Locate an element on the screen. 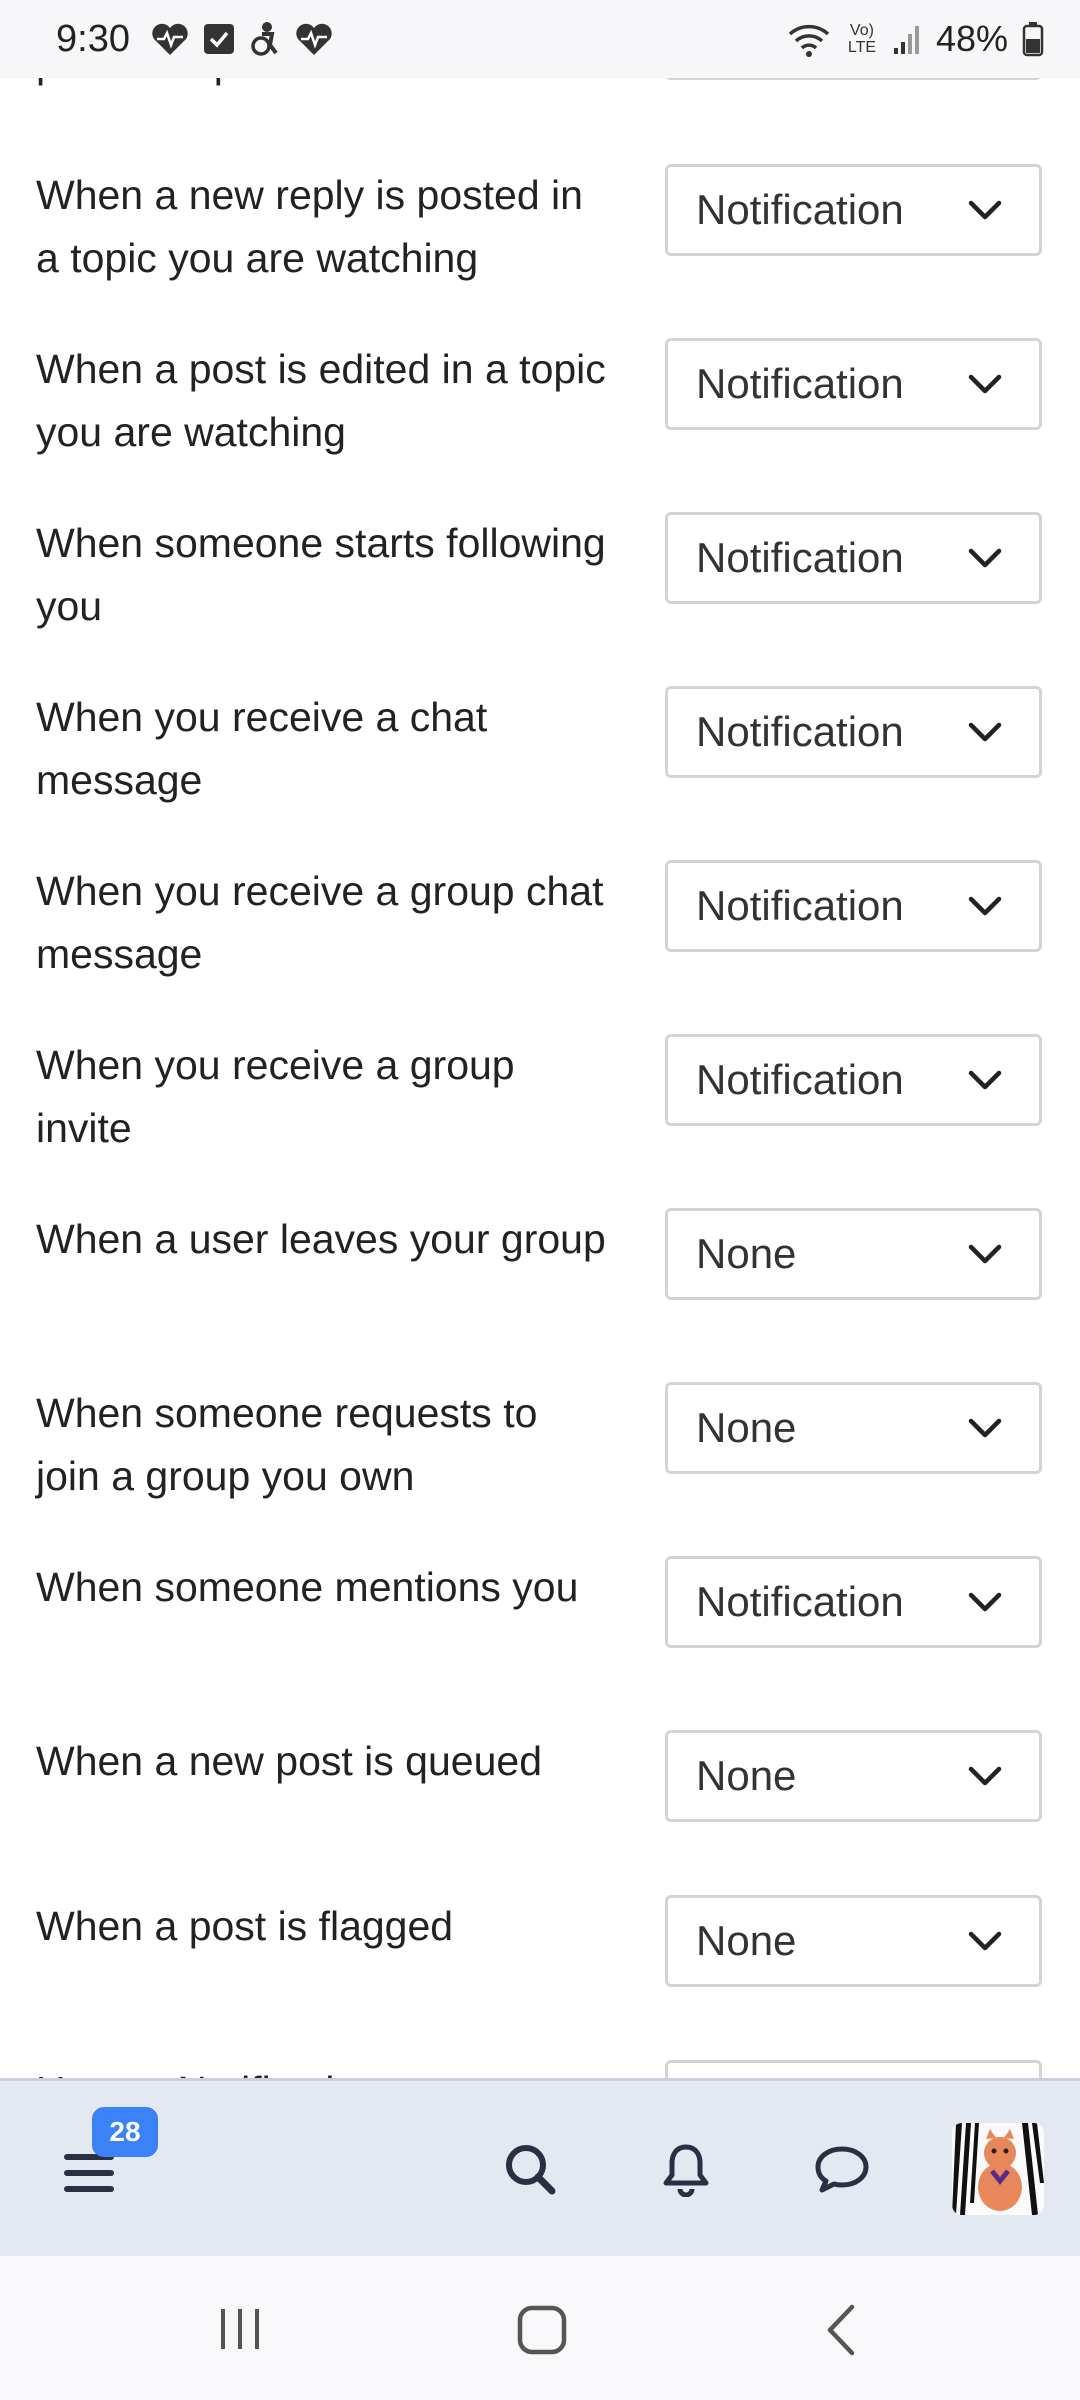  bottom-nav: 28 is located at coordinates (540, 2167).